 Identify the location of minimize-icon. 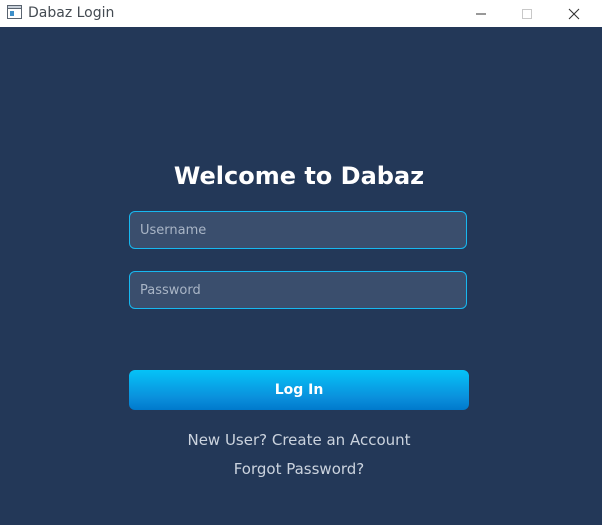
(481, 13).